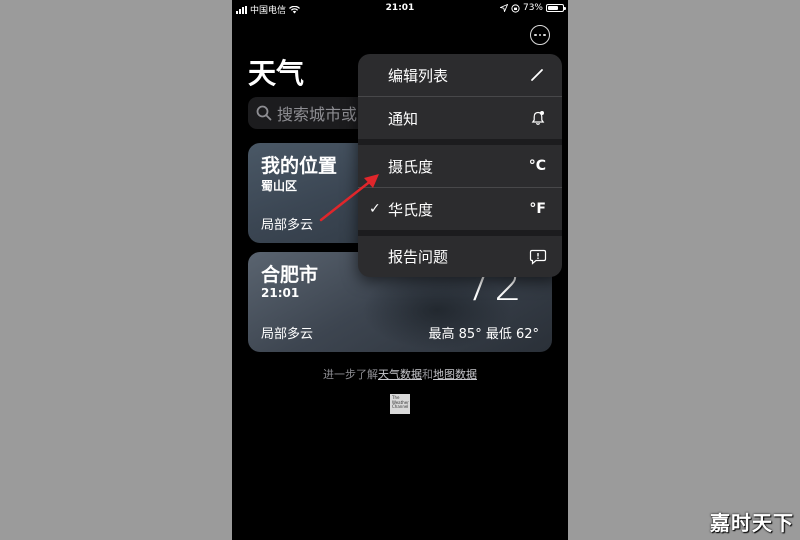 The height and width of the screenshot is (540, 800). I want to click on menu-item-edit-list: 编辑列表, so click(460, 75).